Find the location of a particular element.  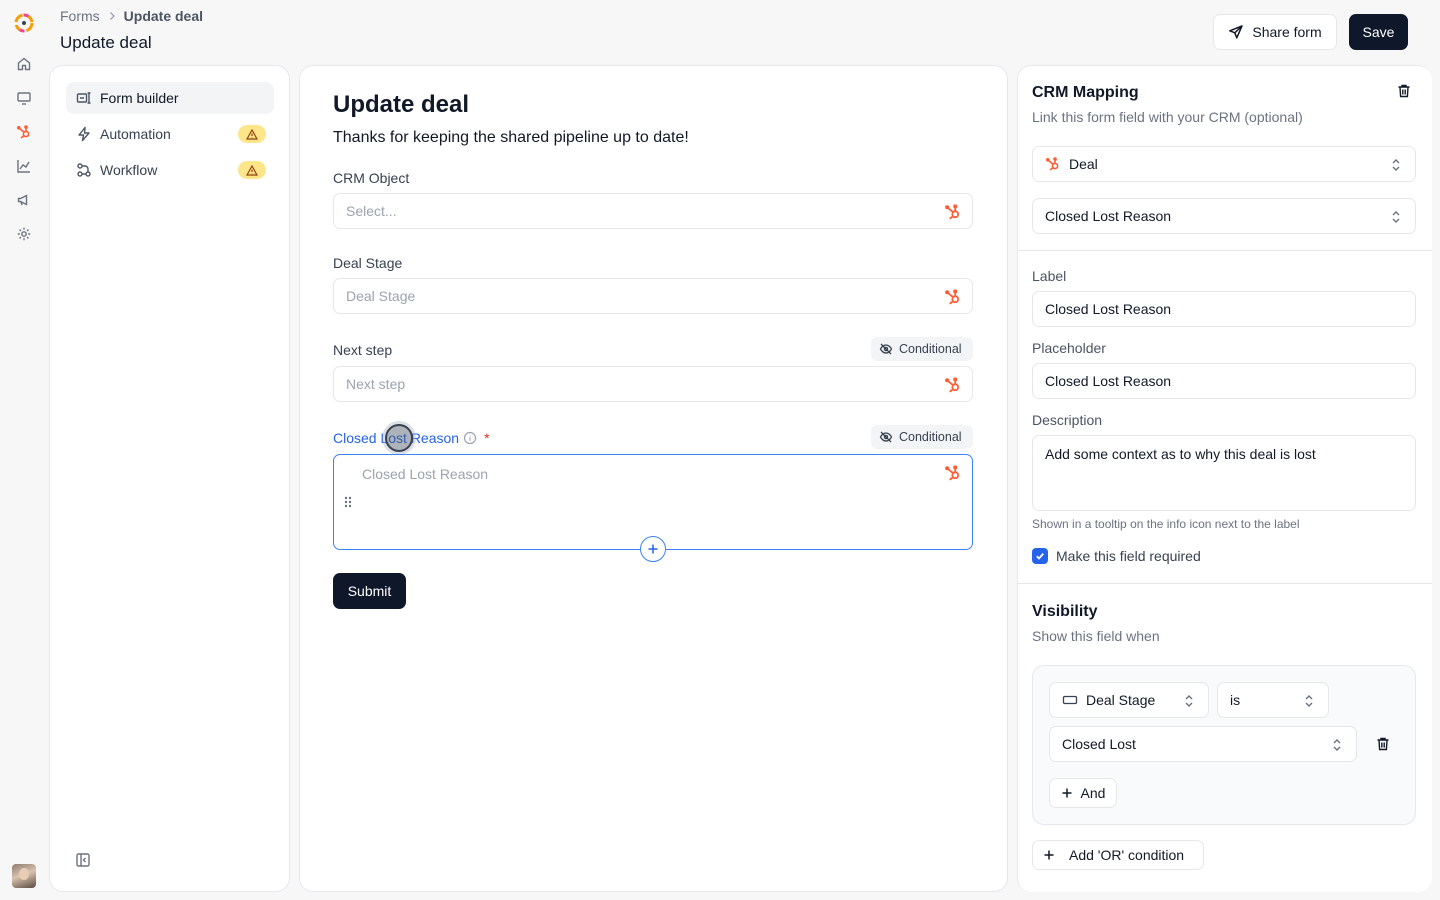

chart-icon is located at coordinates (24, 166).